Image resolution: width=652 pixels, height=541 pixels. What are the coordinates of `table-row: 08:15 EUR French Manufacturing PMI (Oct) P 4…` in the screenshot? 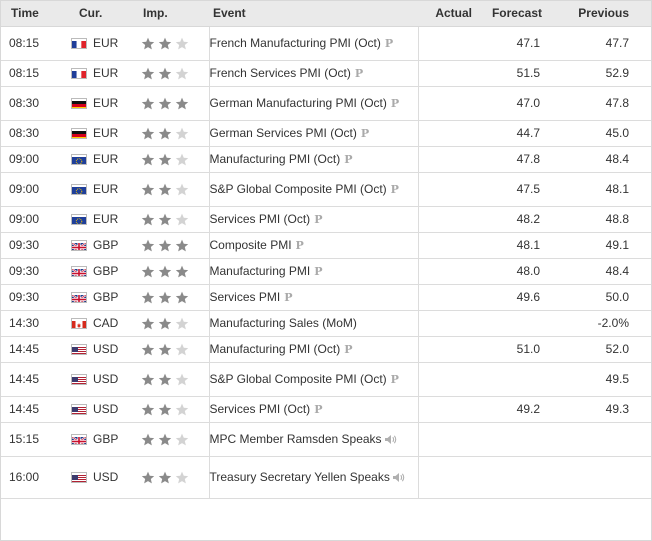 It's located at (326, 43).